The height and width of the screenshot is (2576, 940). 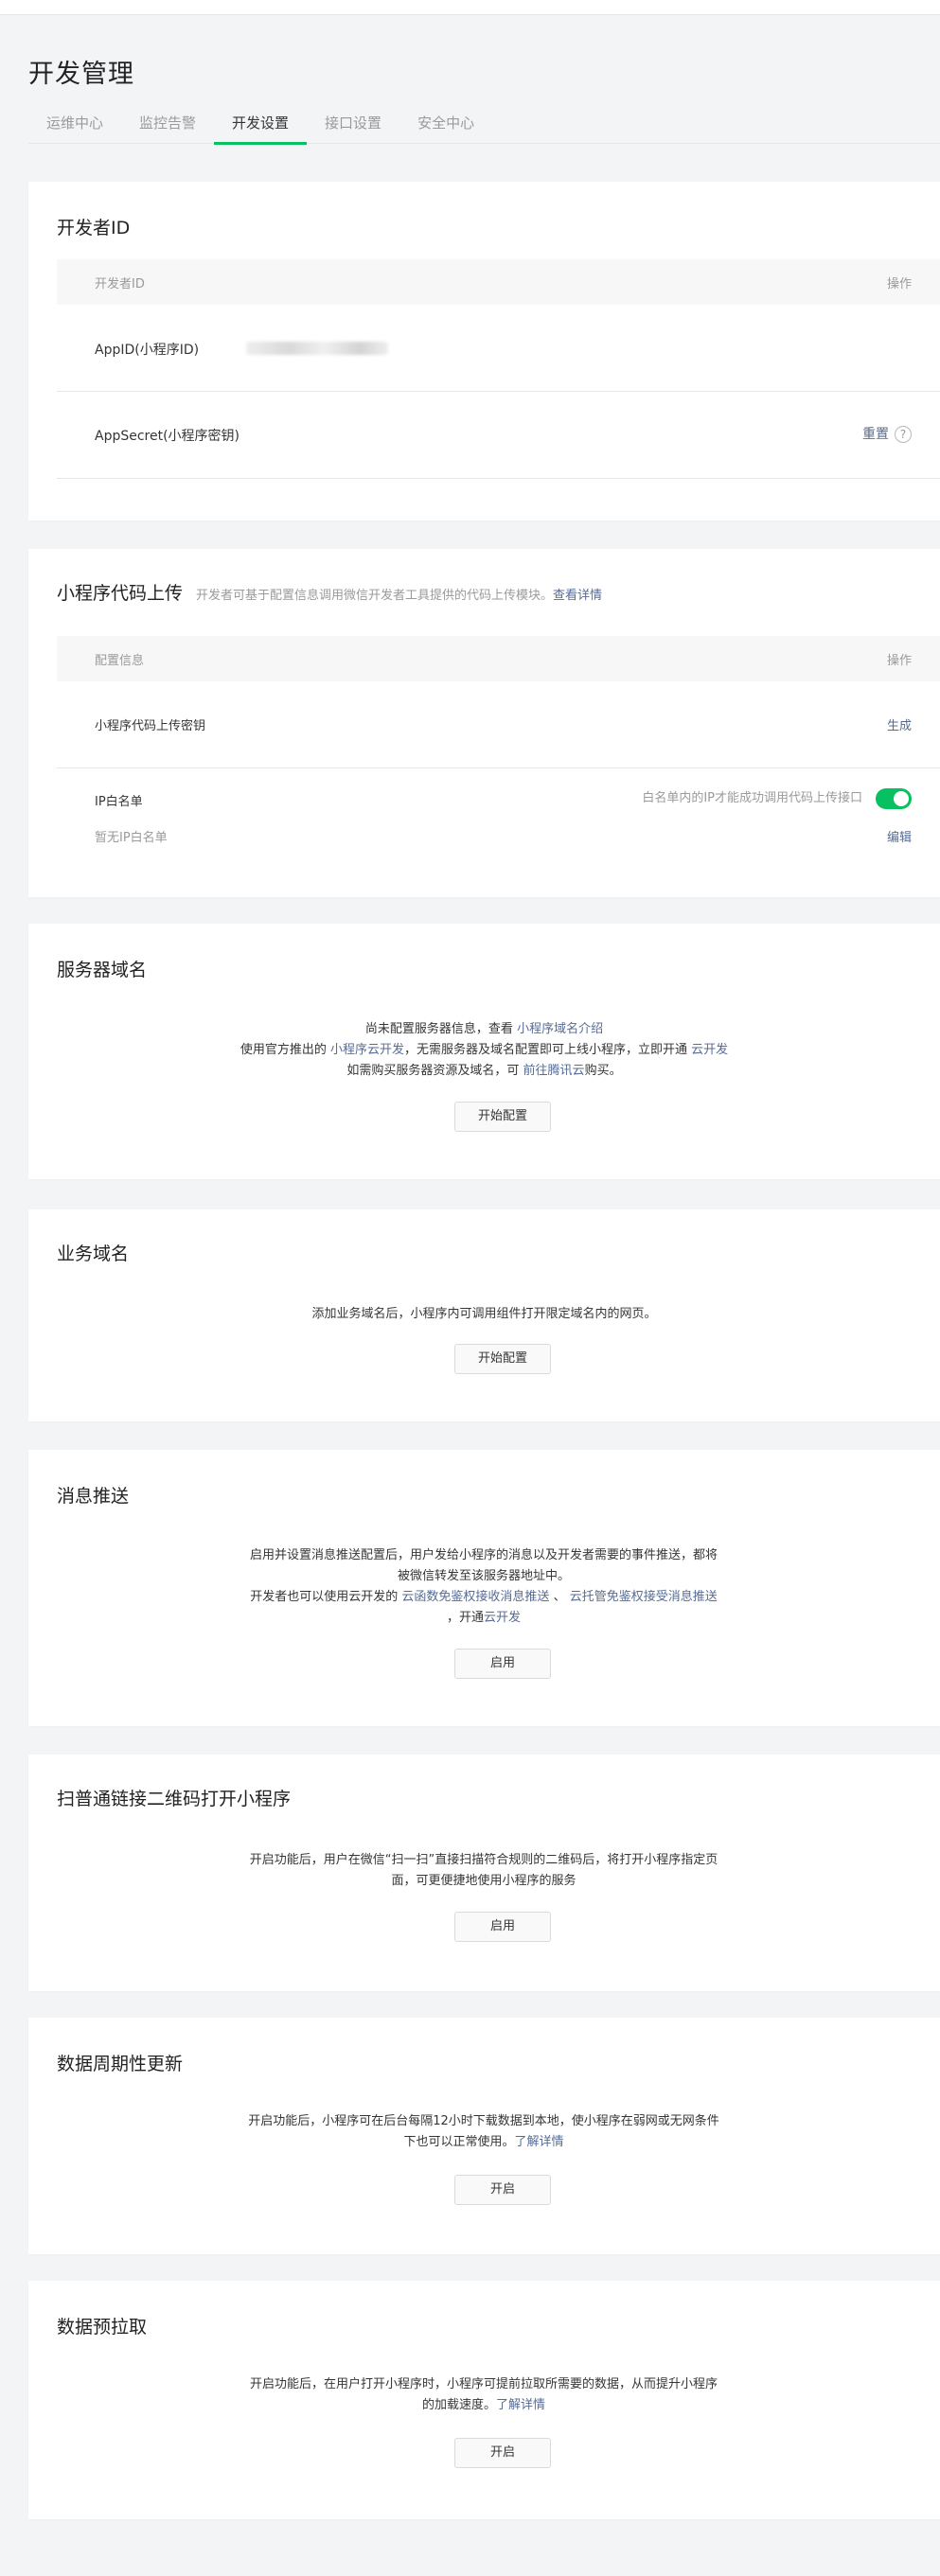 I want to click on message-push-text-b: 开发者也可以使用云开发的, so click(x=326, y=1597).